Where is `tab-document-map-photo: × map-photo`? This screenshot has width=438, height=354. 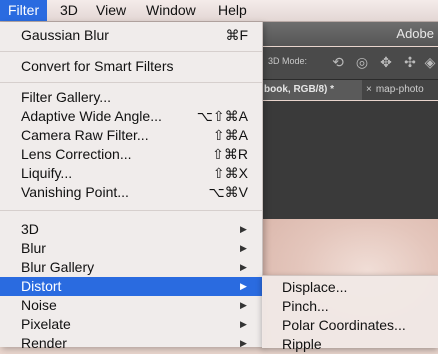 tab-document-map-photo: × map-photo is located at coordinates (400, 90).